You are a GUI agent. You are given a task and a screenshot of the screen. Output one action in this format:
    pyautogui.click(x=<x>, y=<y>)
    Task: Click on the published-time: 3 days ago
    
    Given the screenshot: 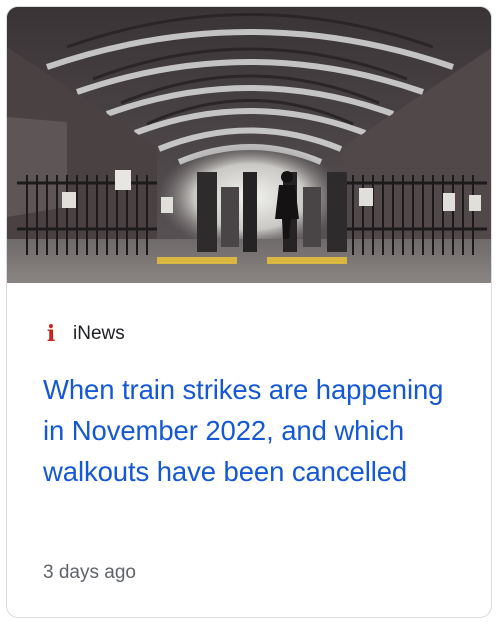 What is the action you would take?
    pyautogui.click(x=89, y=572)
    